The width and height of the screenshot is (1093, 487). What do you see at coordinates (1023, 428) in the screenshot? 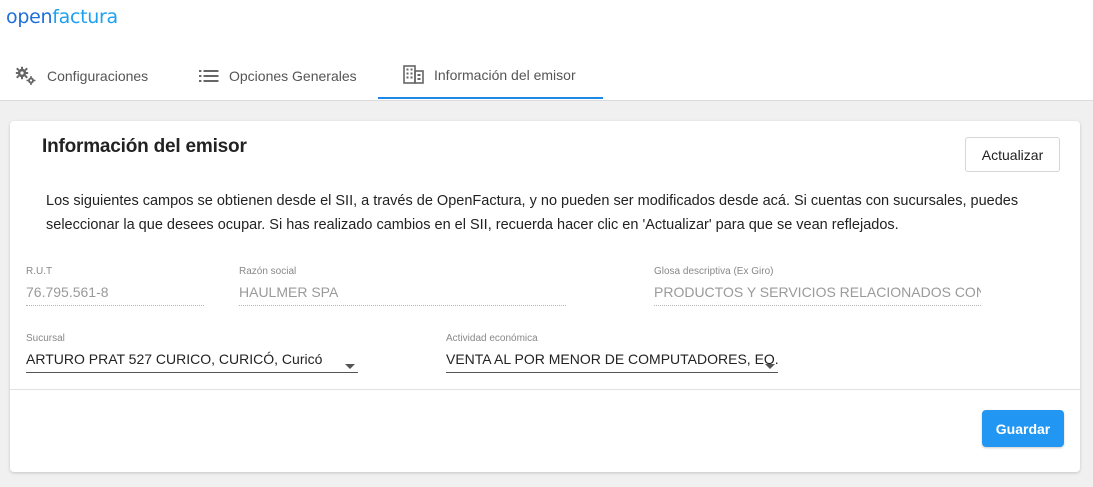
I see `guardar-button: Guardar` at bounding box center [1023, 428].